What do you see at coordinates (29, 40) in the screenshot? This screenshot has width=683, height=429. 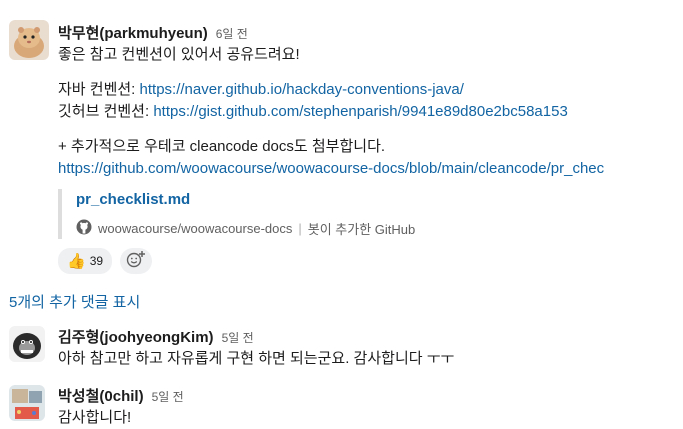 I see `avatar-parkmuhyeun` at bounding box center [29, 40].